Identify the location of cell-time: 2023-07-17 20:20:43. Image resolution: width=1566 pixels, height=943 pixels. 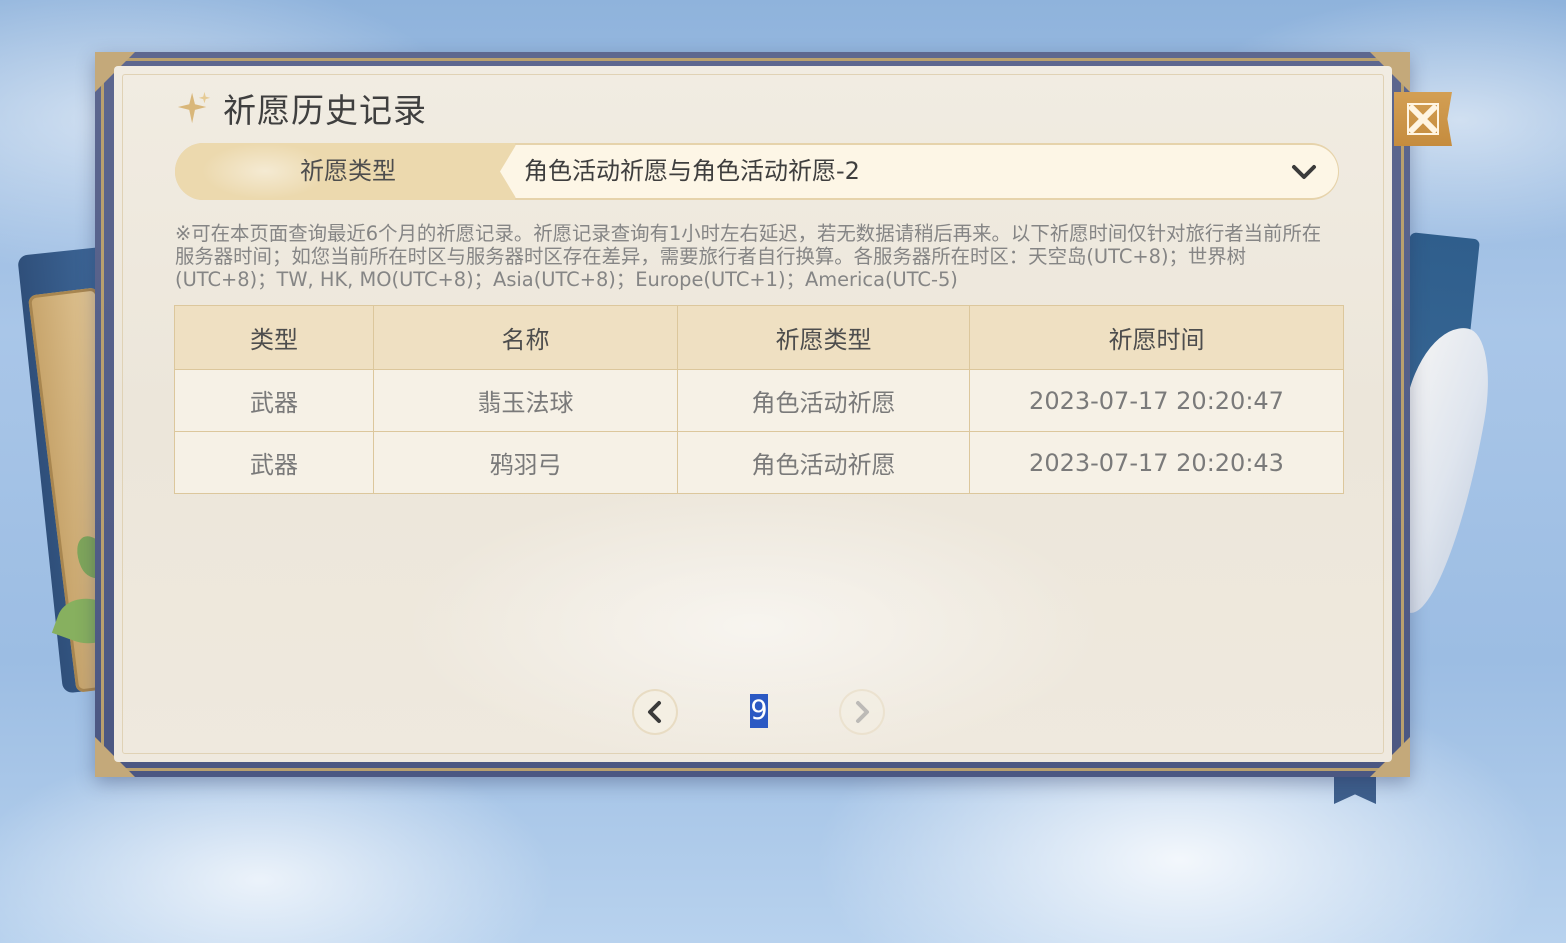
(1156, 462).